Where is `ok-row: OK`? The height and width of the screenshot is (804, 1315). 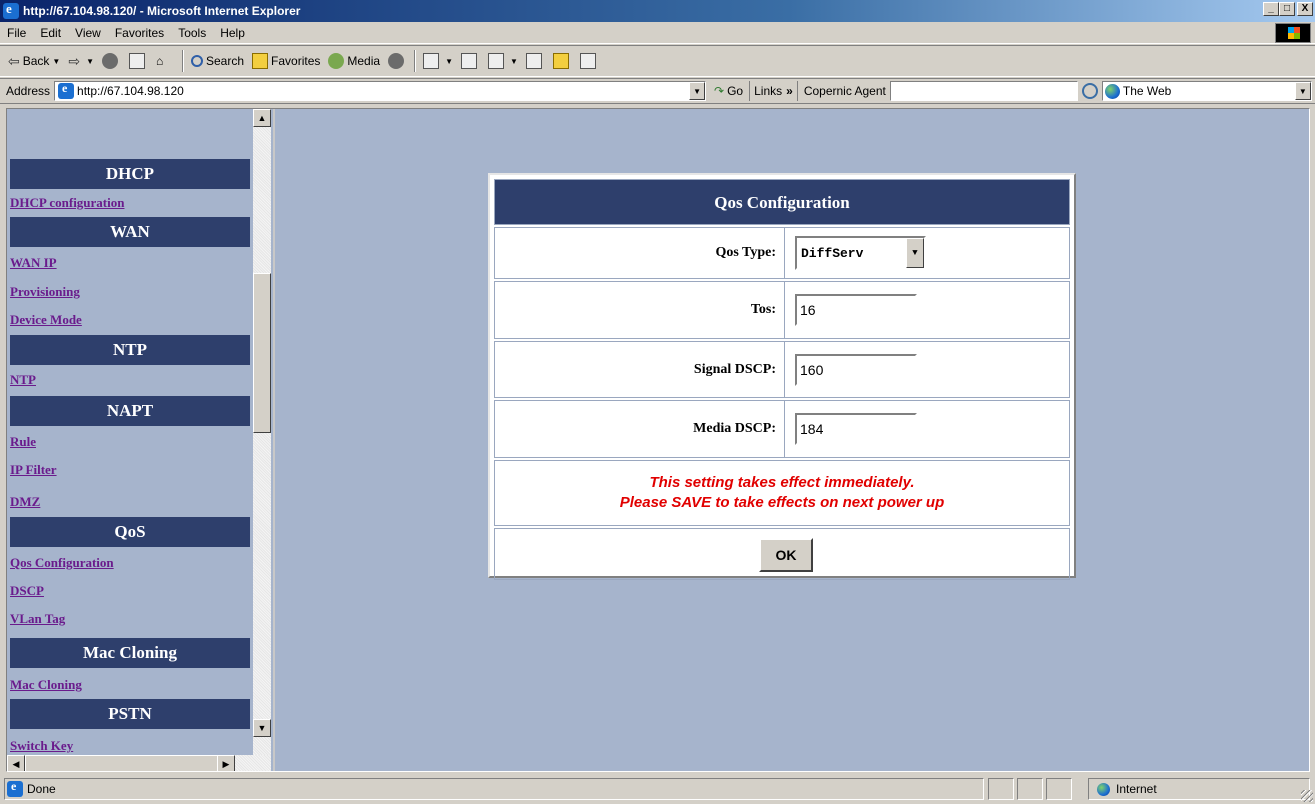
ok-row: OK is located at coordinates (782, 554).